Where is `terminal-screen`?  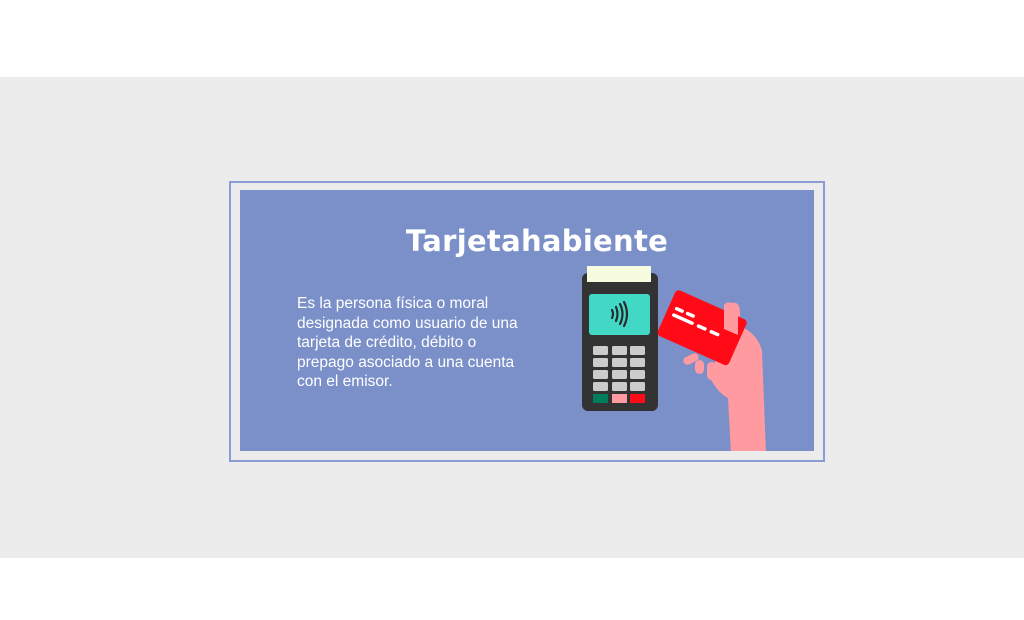
terminal-screen is located at coordinates (619, 314).